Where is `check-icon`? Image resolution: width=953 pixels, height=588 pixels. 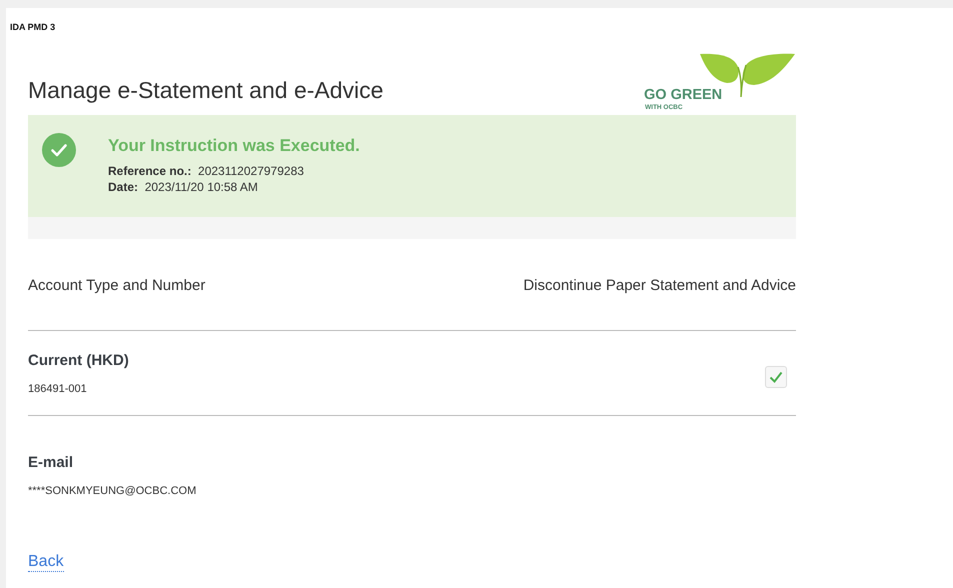
check-icon is located at coordinates (776, 377).